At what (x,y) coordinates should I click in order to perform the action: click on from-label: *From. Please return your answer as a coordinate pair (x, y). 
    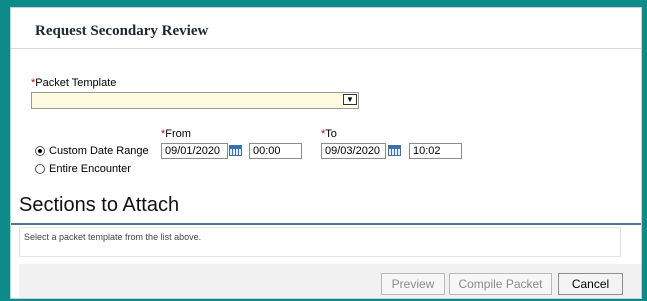
    Looking at the image, I should click on (176, 134).